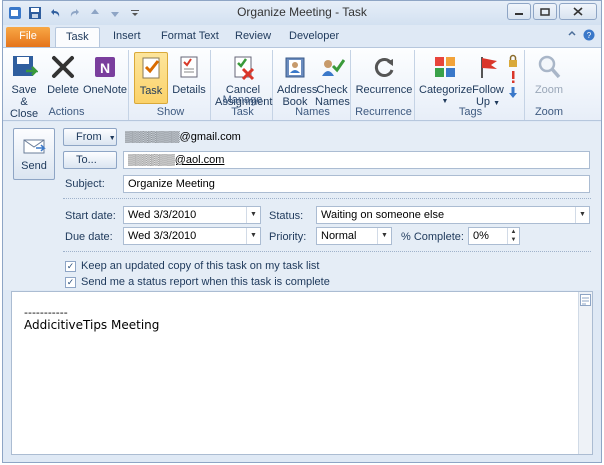 The image size is (604, 465). What do you see at coordinates (356, 160) in the screenshot?
I see `to-field: ▒▒▒▒▒▒@aol.com` at bounding box center [356, 160].